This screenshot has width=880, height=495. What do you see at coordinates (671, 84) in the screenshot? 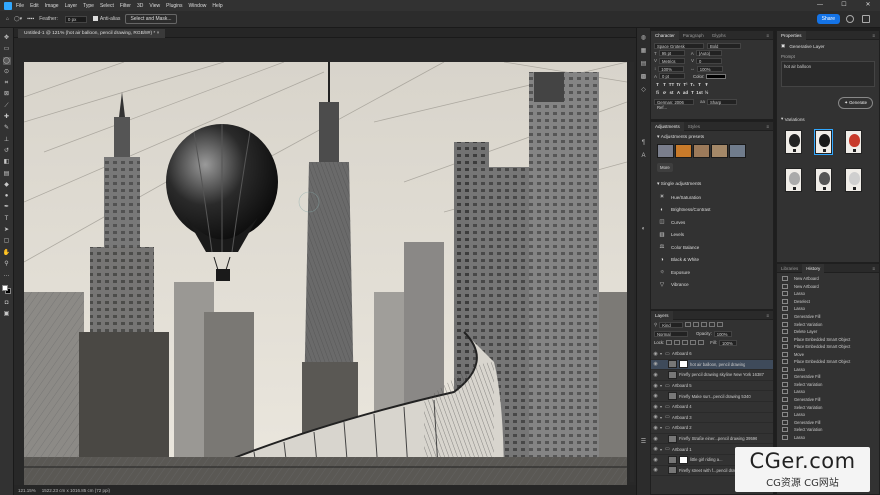
I see `all-caps-button: TT` at bounding box center [671, 84].